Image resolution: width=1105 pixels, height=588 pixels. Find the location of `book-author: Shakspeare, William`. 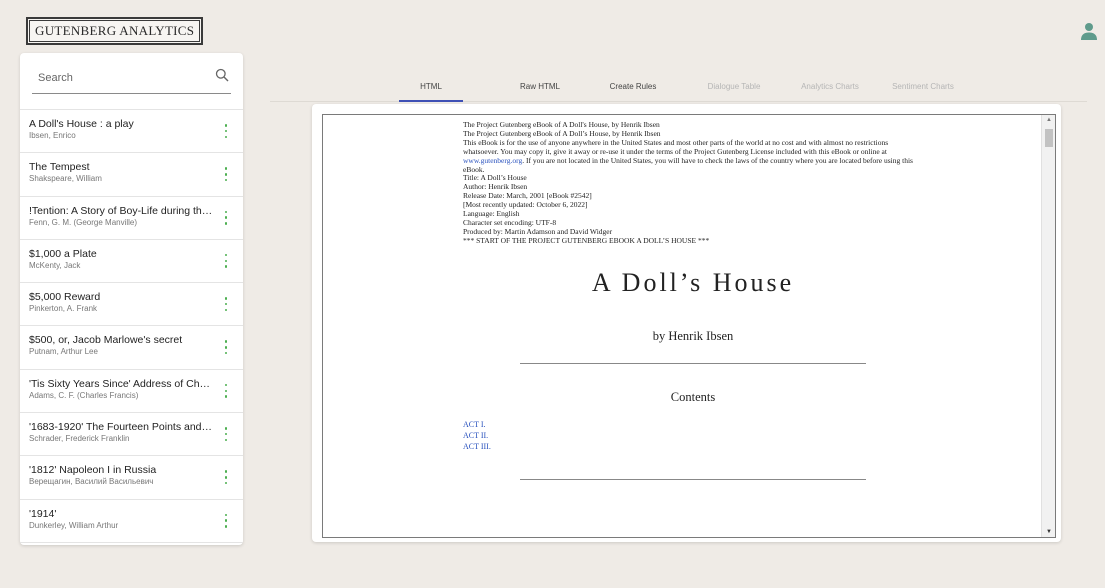

book-author: Shakspeare, William is located at coordinates (65, 179).